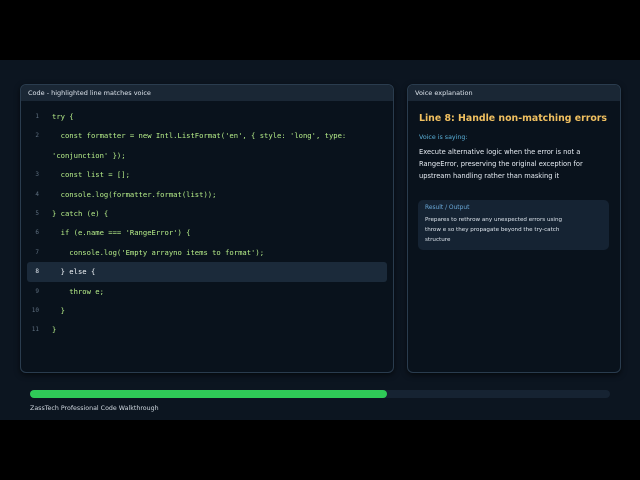  I want to click on line-number: 3, so click(37, 175).